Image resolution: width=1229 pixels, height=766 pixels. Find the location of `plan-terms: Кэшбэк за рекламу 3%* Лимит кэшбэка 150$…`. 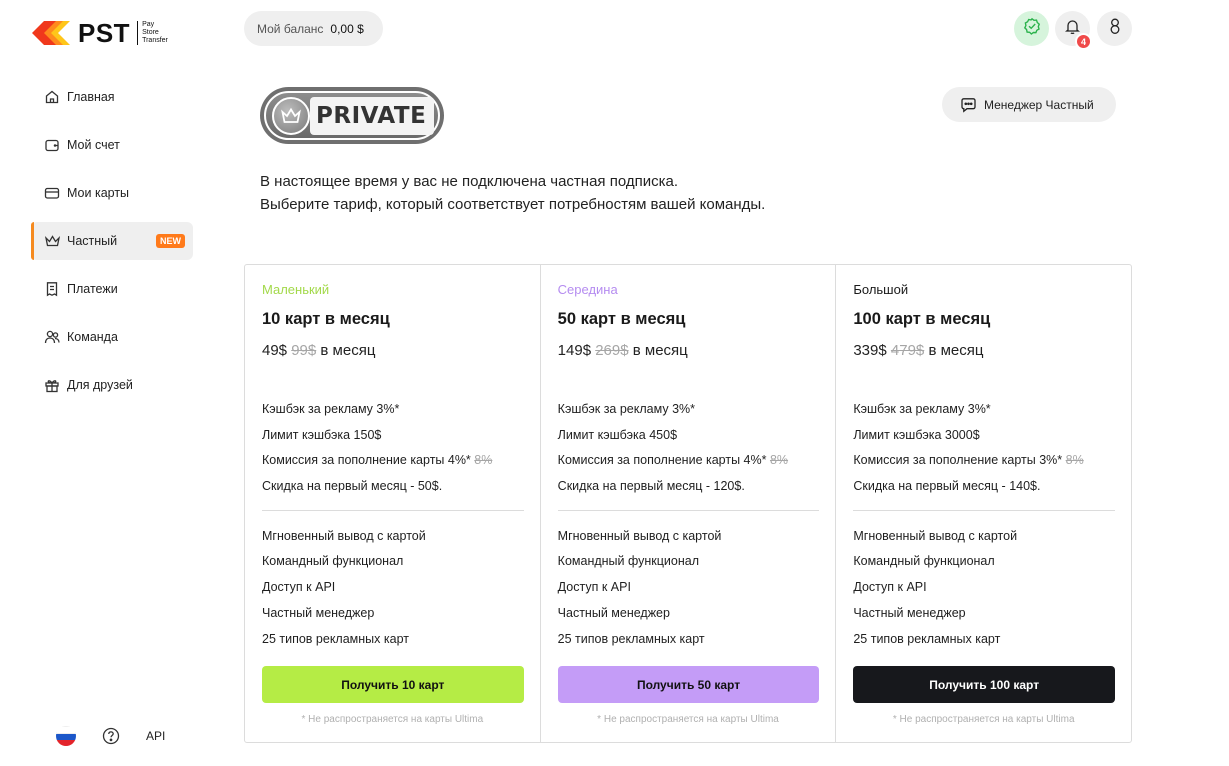

plan-terms: Кэшбэк за рекламу 3%* Лимит кэшбэка 150$… is located at coordinates (393, 448).